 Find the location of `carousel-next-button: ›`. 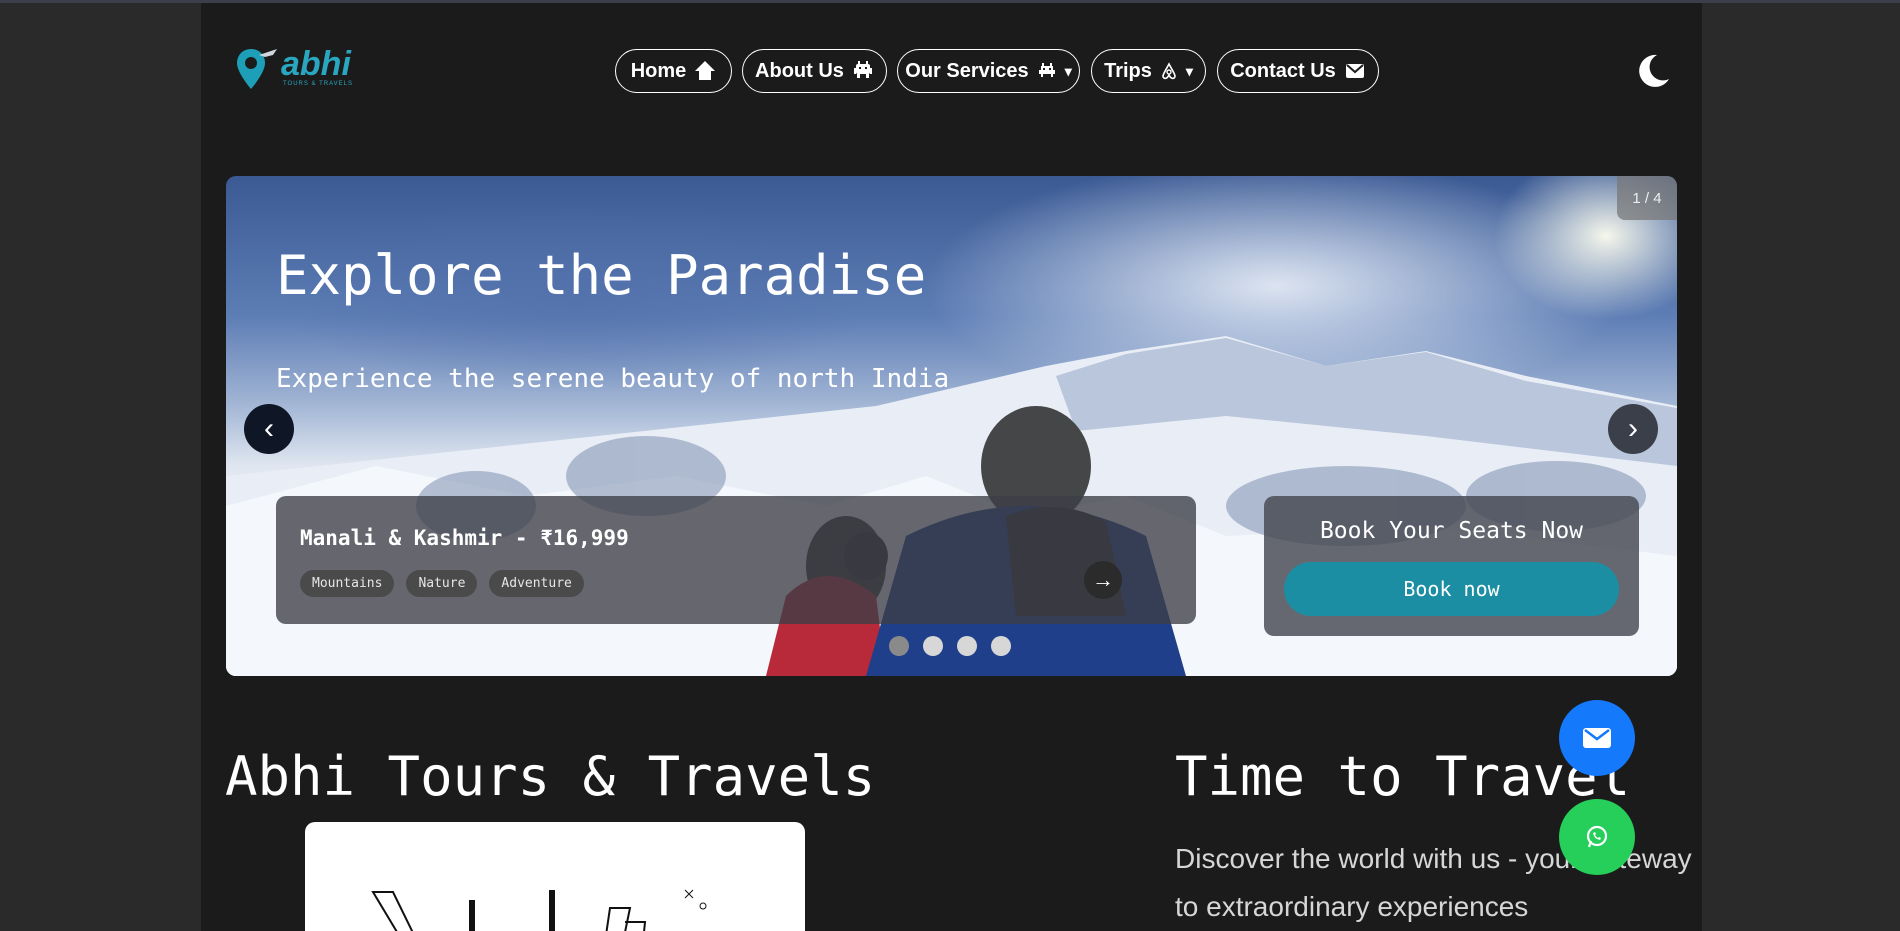

carousel-next-button: › is located at coordinates (1633, 429).